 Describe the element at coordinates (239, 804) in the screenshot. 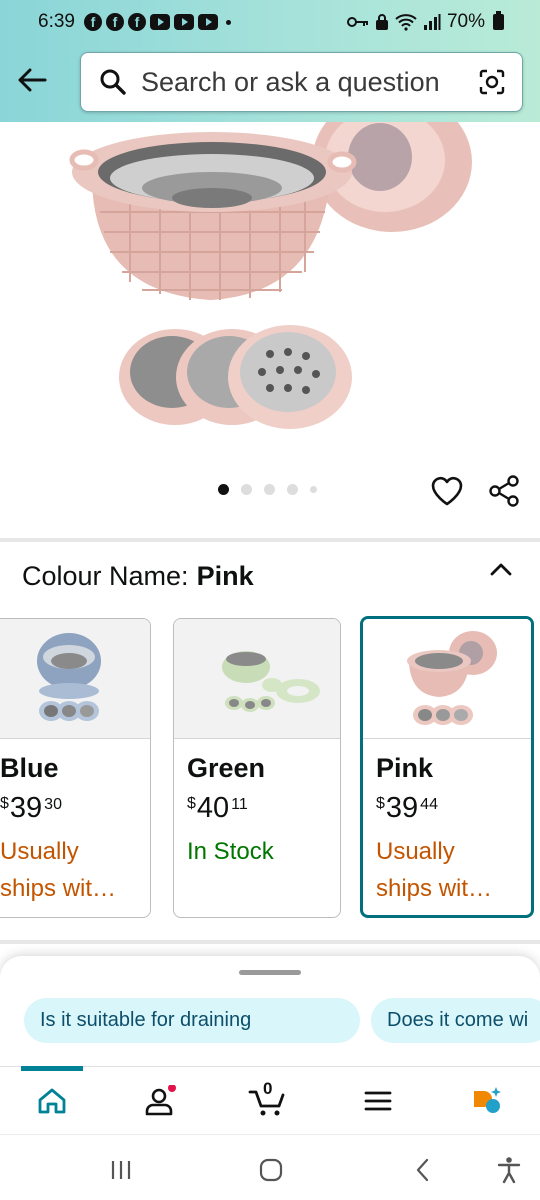

I see `price-cents: 11` at that location.